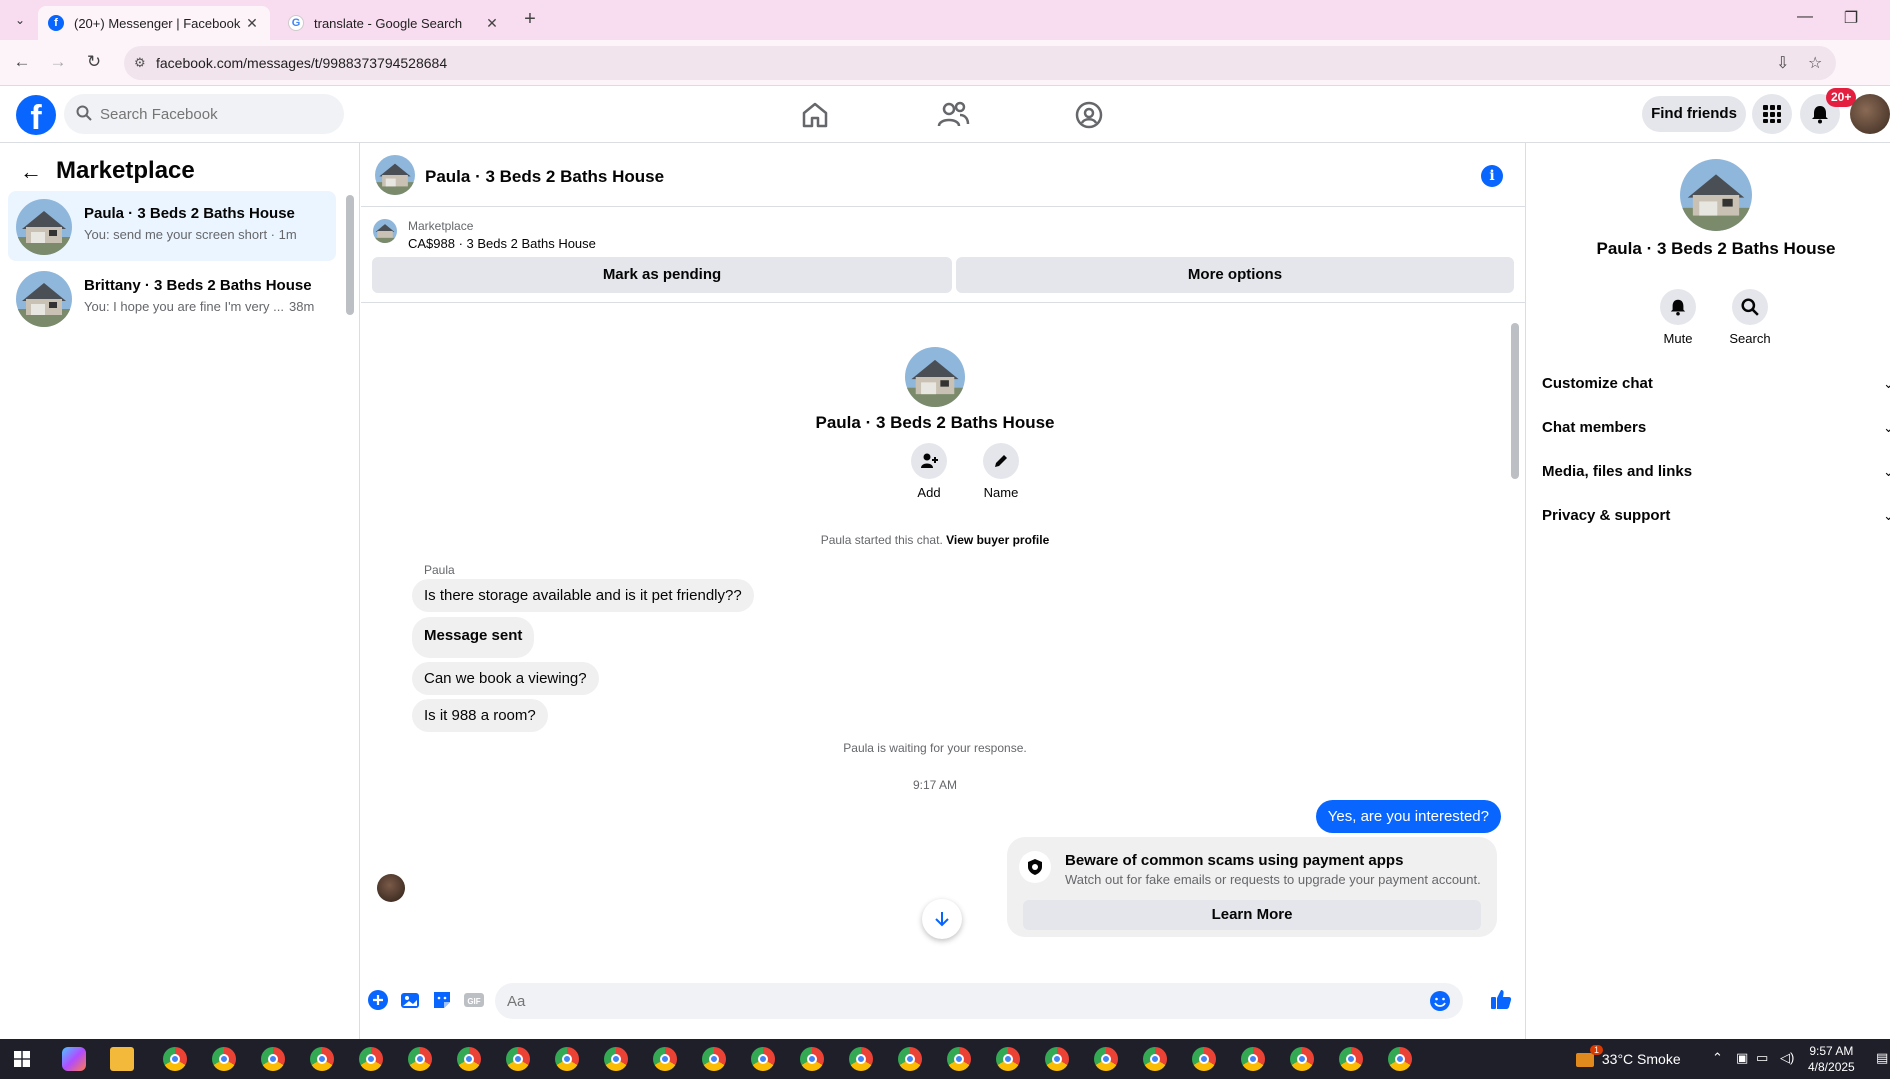 The height and width of the screenshot is (1079, 1890). Describe the element at coordinates (474, 1000) in the screenshot. I see `gif-icon: GIF` at that location.